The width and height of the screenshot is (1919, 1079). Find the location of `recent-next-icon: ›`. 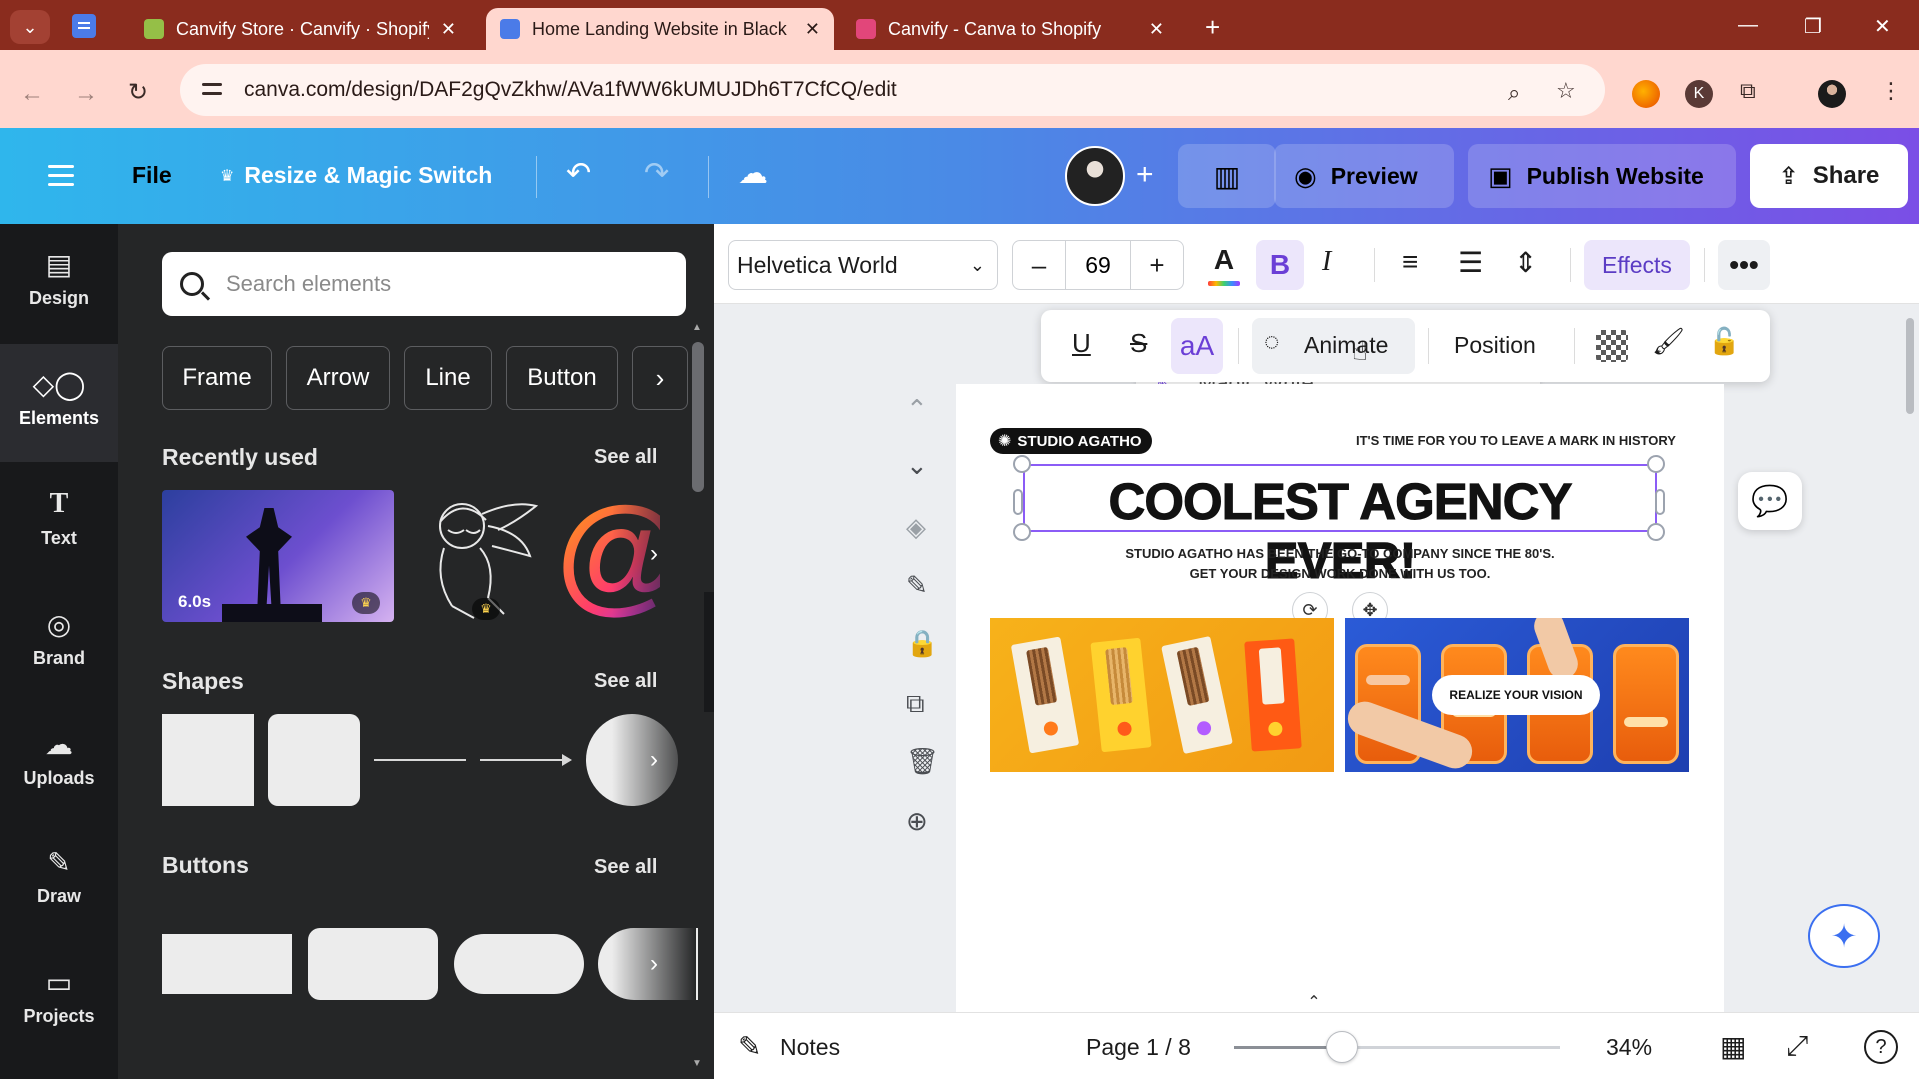

recent-next-icon: › is located at coordinates (654, 554).